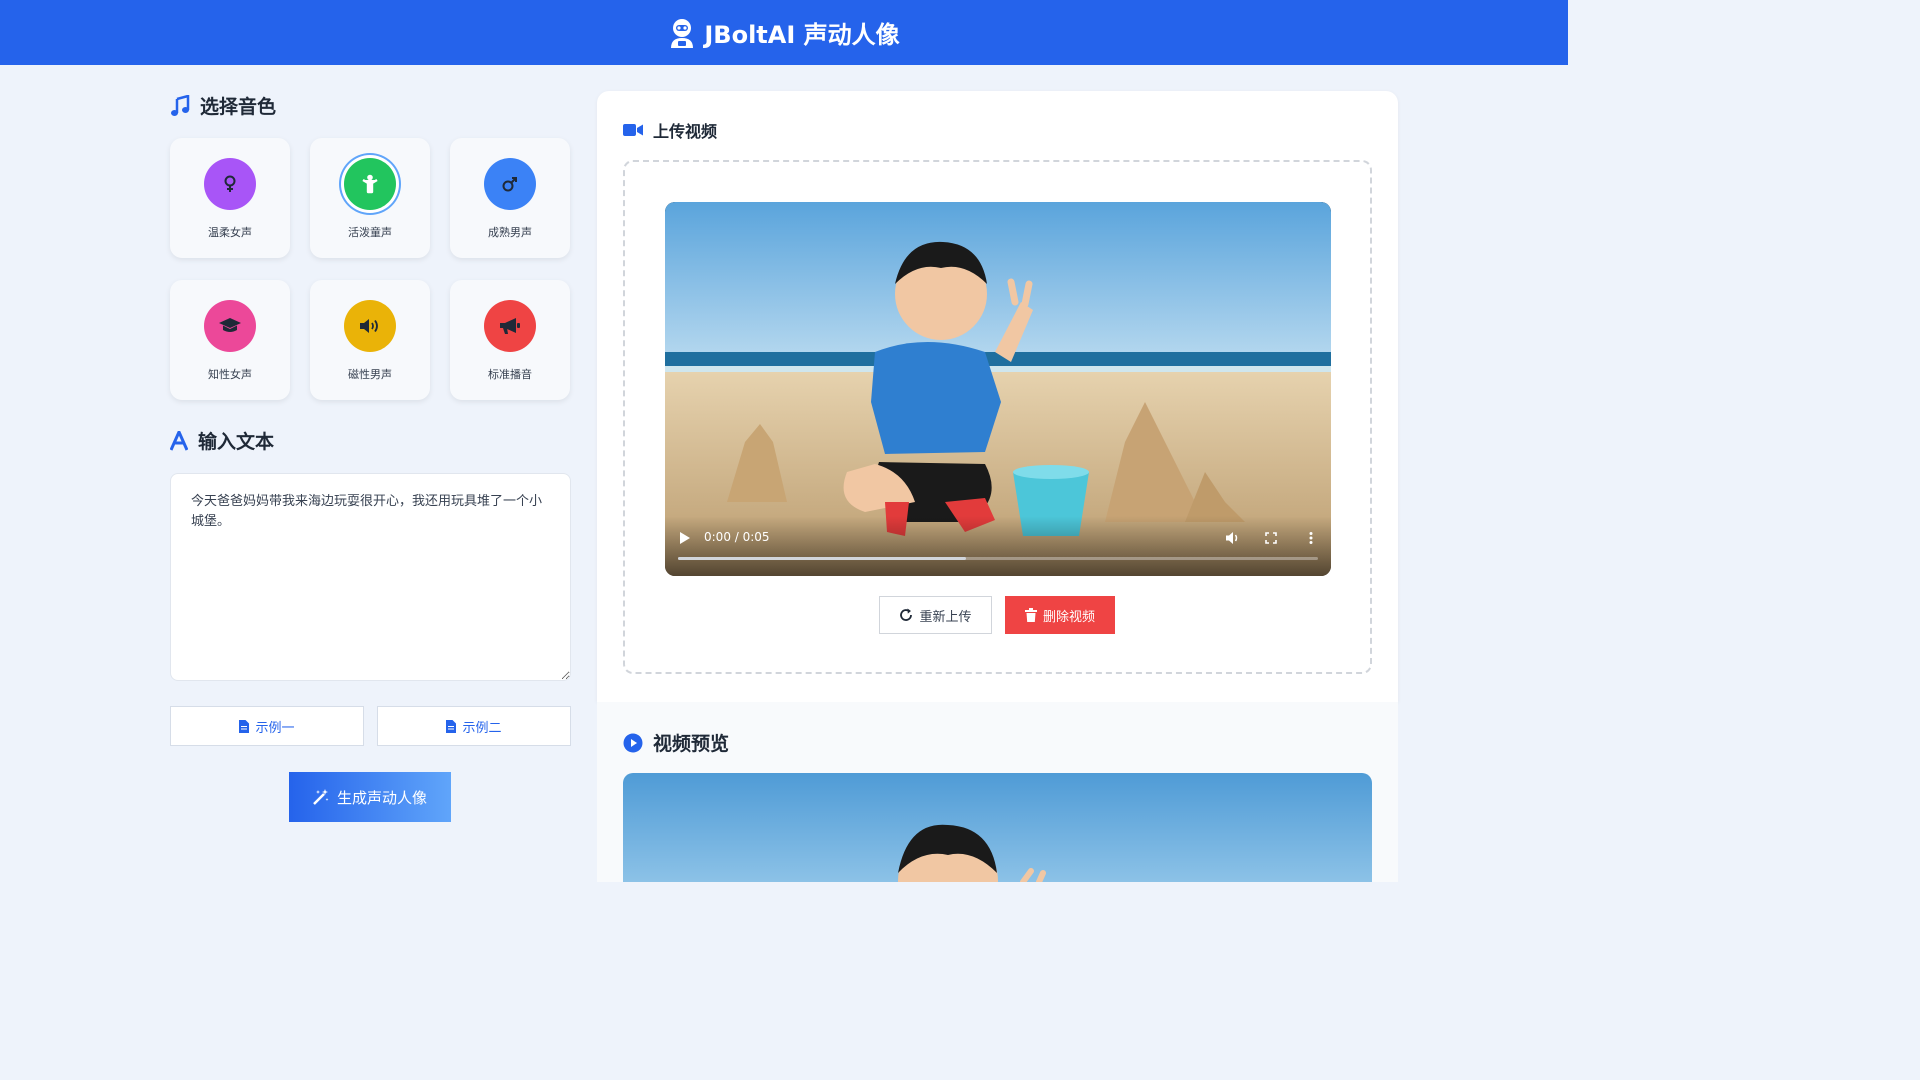  What do you see at coordinates (321, 797) in the screenshot?
I see `magic-wand-icon` at bounding box center [321, 797].